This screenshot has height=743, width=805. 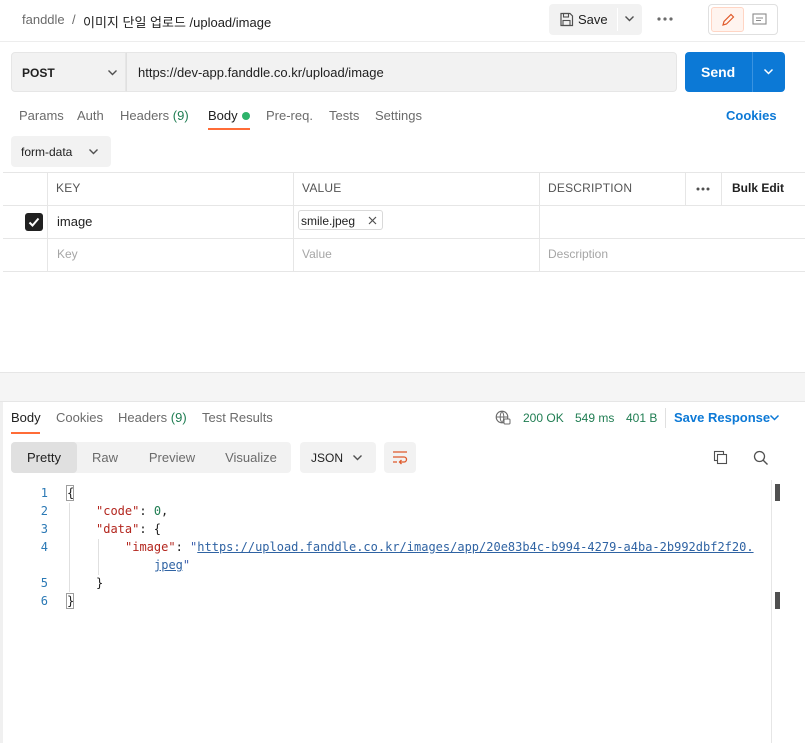 What do you see at coordinates (44, 547) in the screenshot?
I see `line-number: 4` at bounding box center [44, 547].